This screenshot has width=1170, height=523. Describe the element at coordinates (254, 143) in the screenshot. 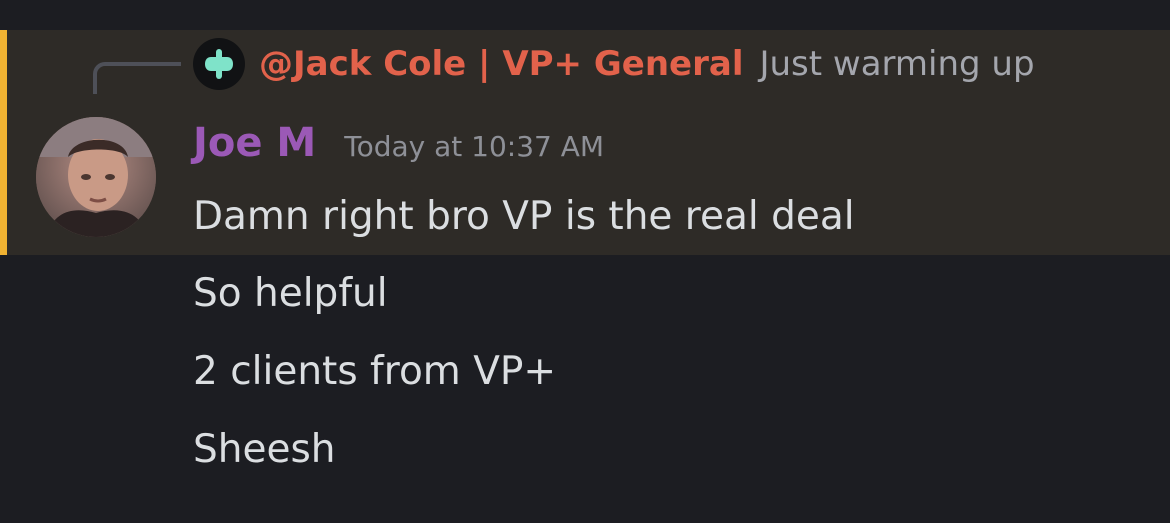

I see `username: Joe M` at that location.